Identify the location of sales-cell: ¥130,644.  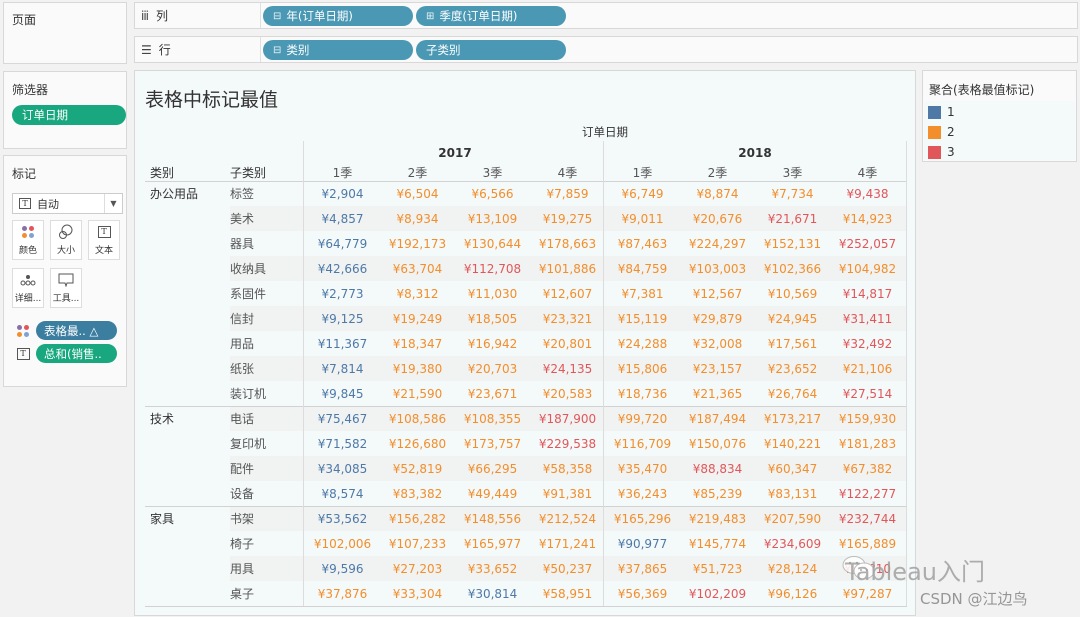
(492, 244).